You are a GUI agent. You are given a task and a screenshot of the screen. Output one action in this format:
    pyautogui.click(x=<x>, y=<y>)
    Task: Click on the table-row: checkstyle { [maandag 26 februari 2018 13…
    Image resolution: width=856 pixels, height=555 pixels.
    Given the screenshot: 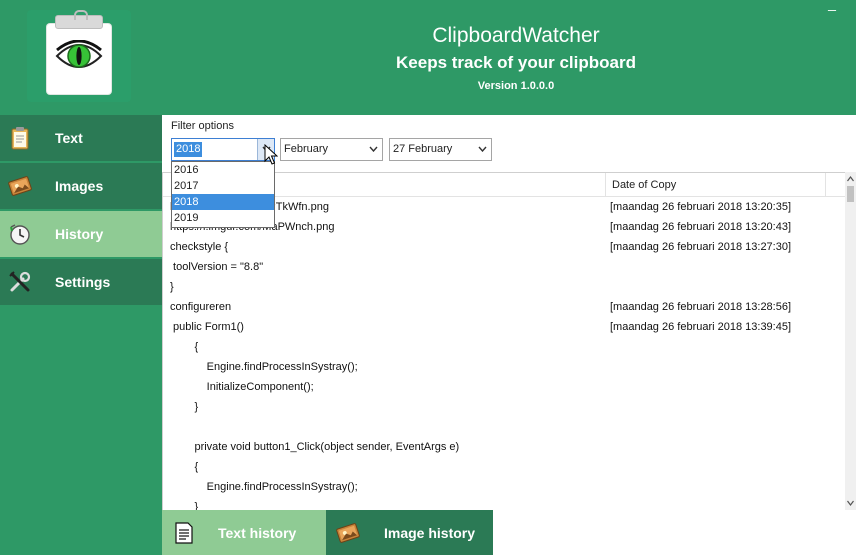 What is the action you would take?
    pyautogui.click(x=504, y=247)
    